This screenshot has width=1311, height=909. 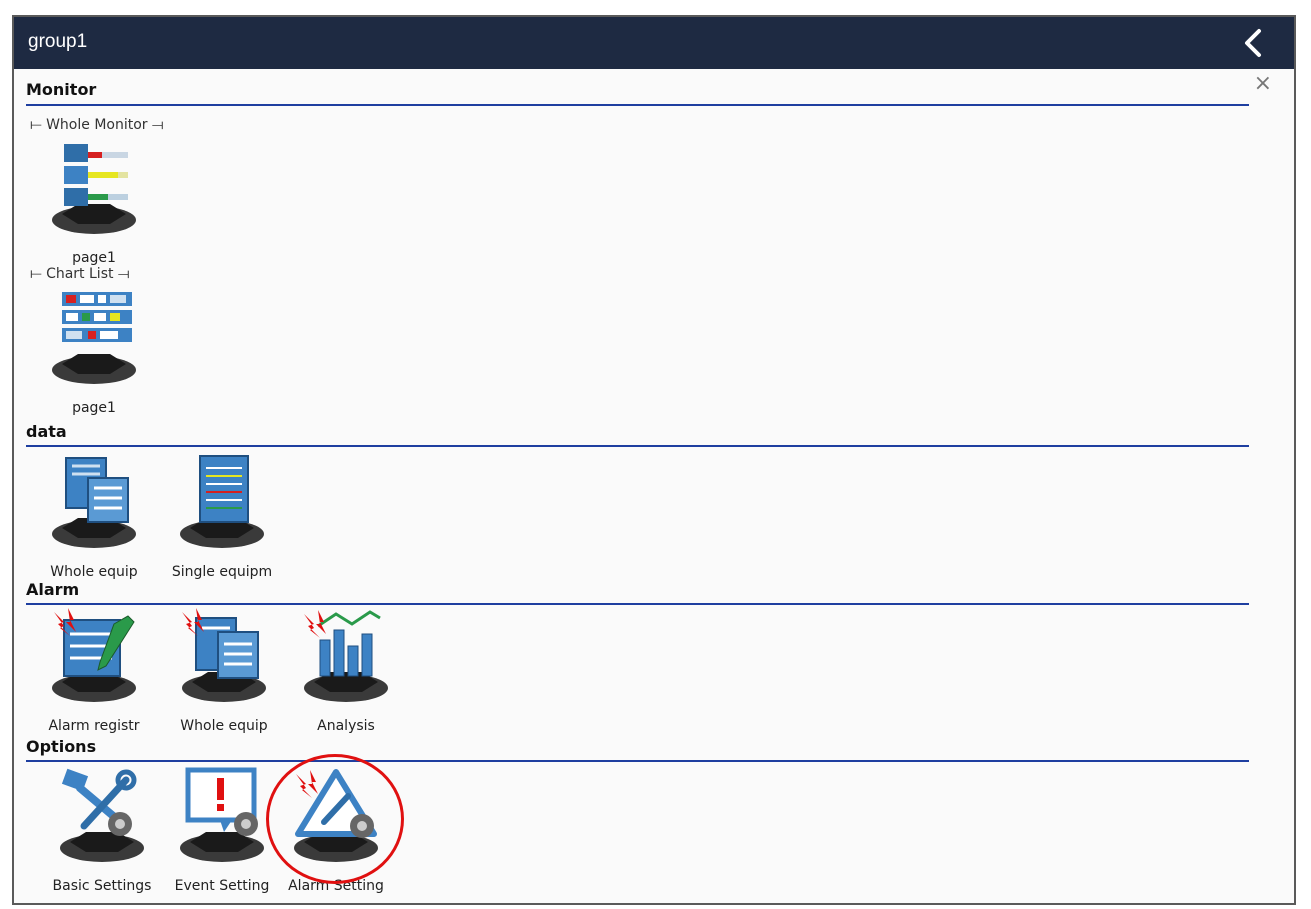 I want to click on subheading-label: Whole Monitor, so click(x=97, y=125).